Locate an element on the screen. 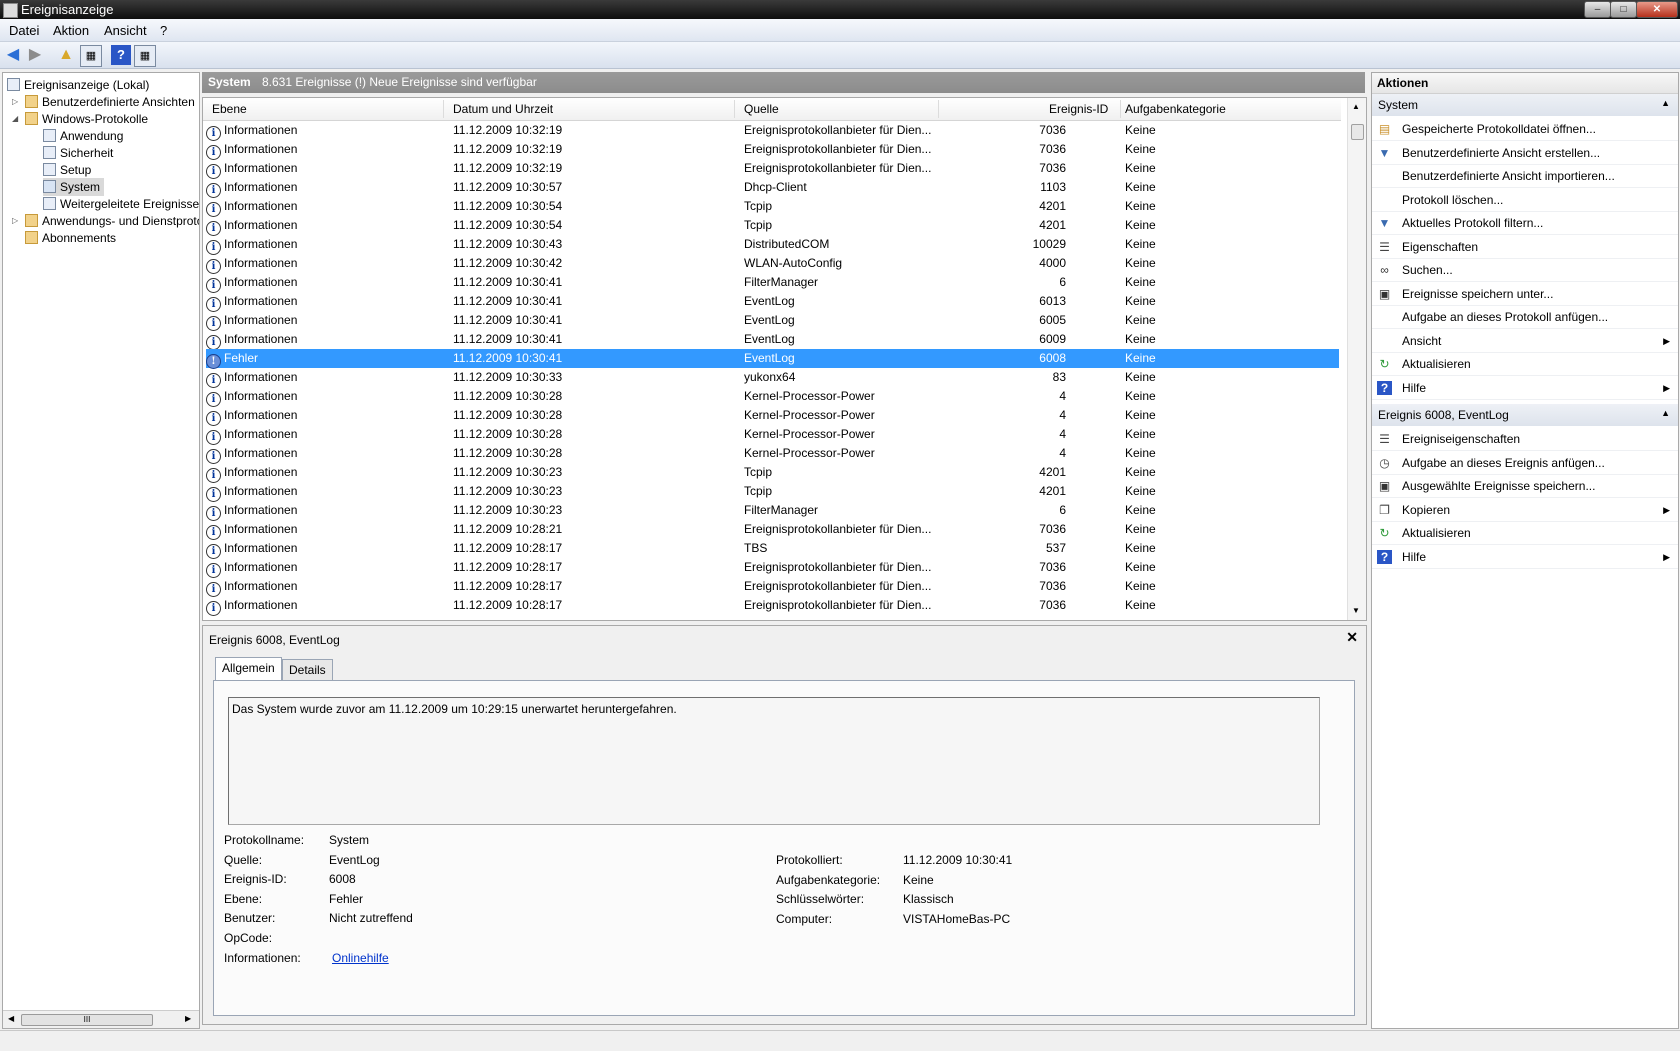 This screenshot has height=1051, width=1680. maximize-button: □ is located at coordinates (1623, 9).